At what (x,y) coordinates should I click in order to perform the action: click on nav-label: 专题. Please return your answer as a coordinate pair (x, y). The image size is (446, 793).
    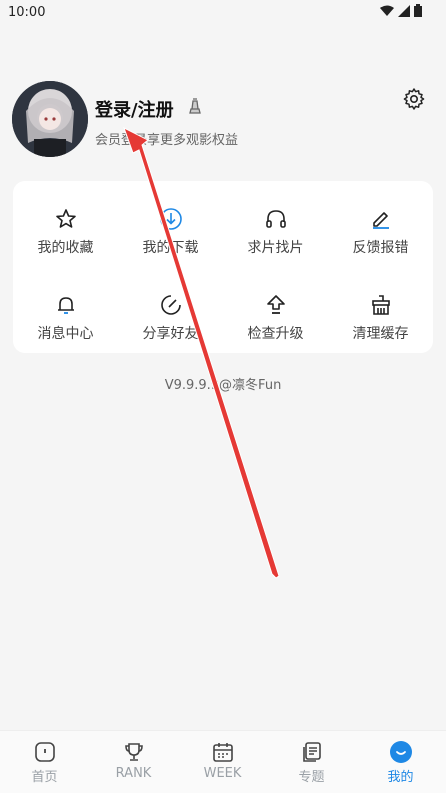
    Looking at the image, I should click on (311, 777).